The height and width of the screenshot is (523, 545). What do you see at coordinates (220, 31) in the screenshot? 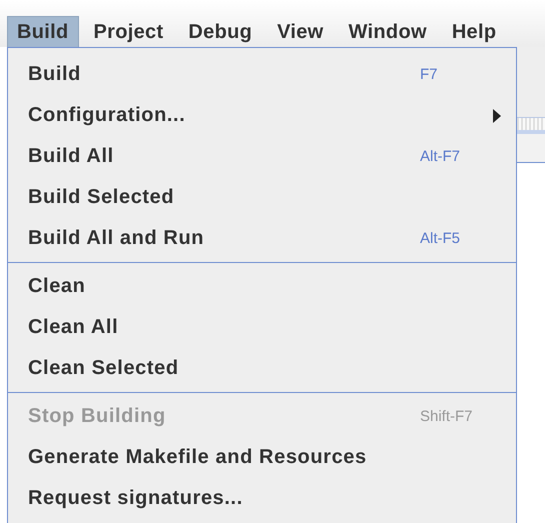
I see `menu-bar-item: Debug` at bounding box center [220, 31].